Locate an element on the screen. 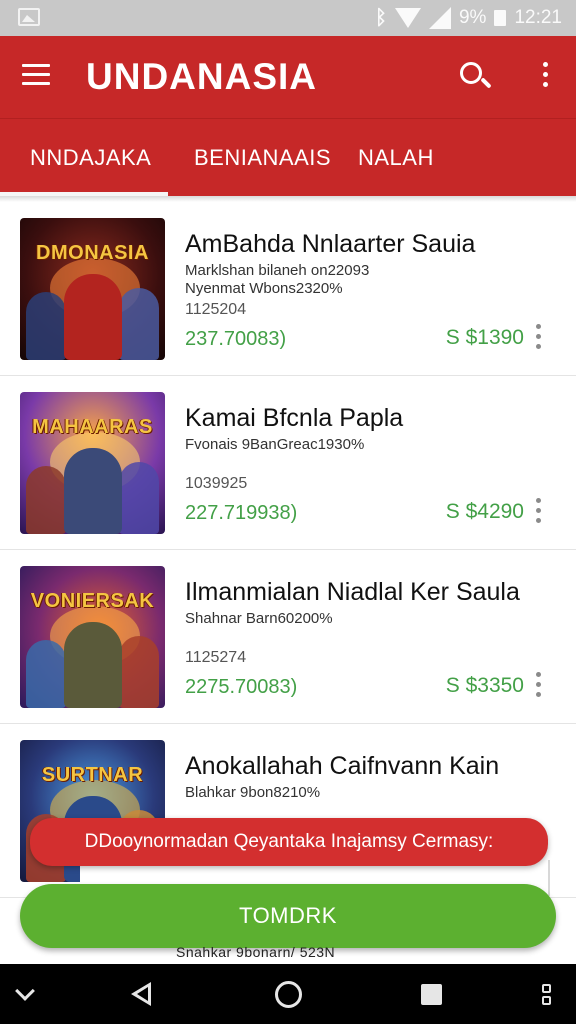 This screenshot has width=576, height=1024. home-circle-icon is located at coordinates (288, 994).